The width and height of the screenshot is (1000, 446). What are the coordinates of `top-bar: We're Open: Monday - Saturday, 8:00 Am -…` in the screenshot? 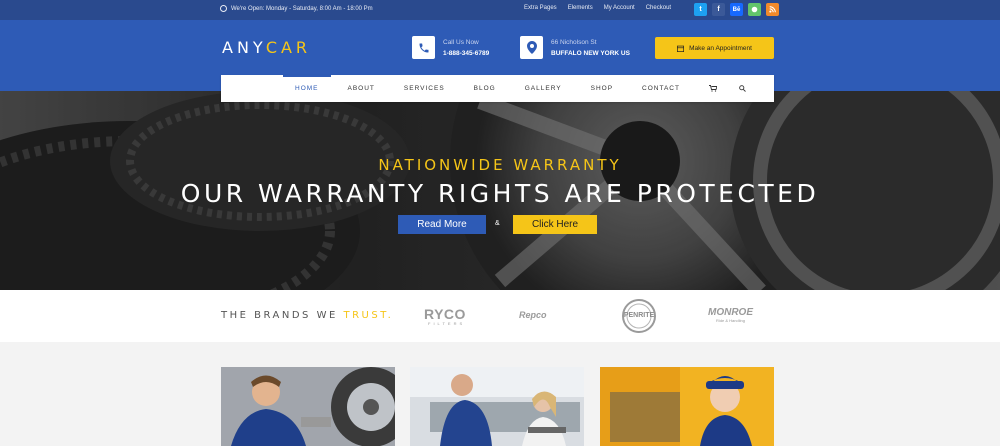 It's located at (500, 10).